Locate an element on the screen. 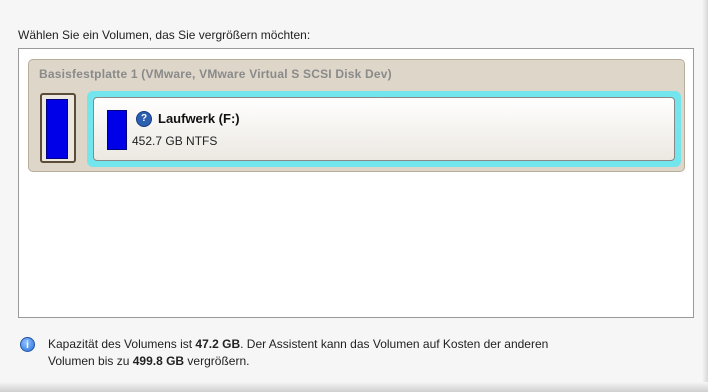 Image resolution: width=708 pixels, height=392 pixels. volume-usage-bar is located at coordinates (117, 130).